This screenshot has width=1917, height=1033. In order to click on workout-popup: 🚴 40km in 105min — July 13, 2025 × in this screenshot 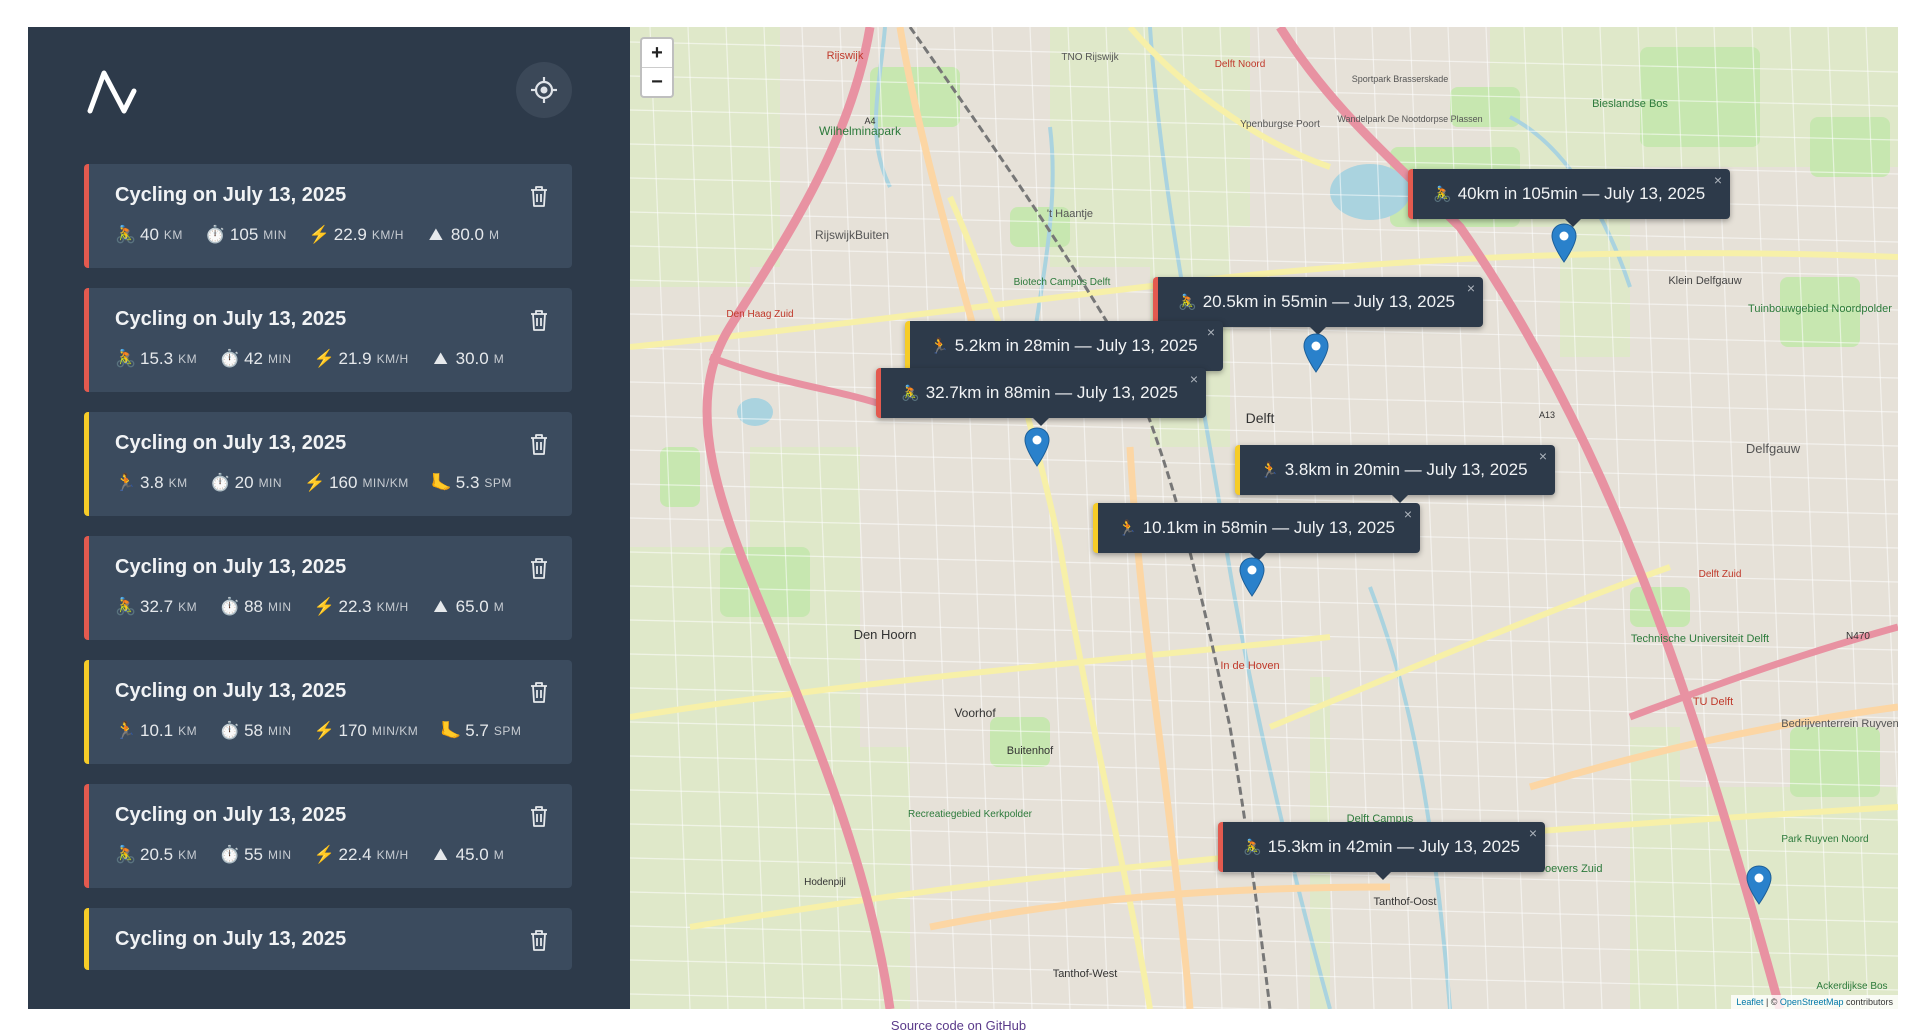, I will do `click(1569, 198)`.